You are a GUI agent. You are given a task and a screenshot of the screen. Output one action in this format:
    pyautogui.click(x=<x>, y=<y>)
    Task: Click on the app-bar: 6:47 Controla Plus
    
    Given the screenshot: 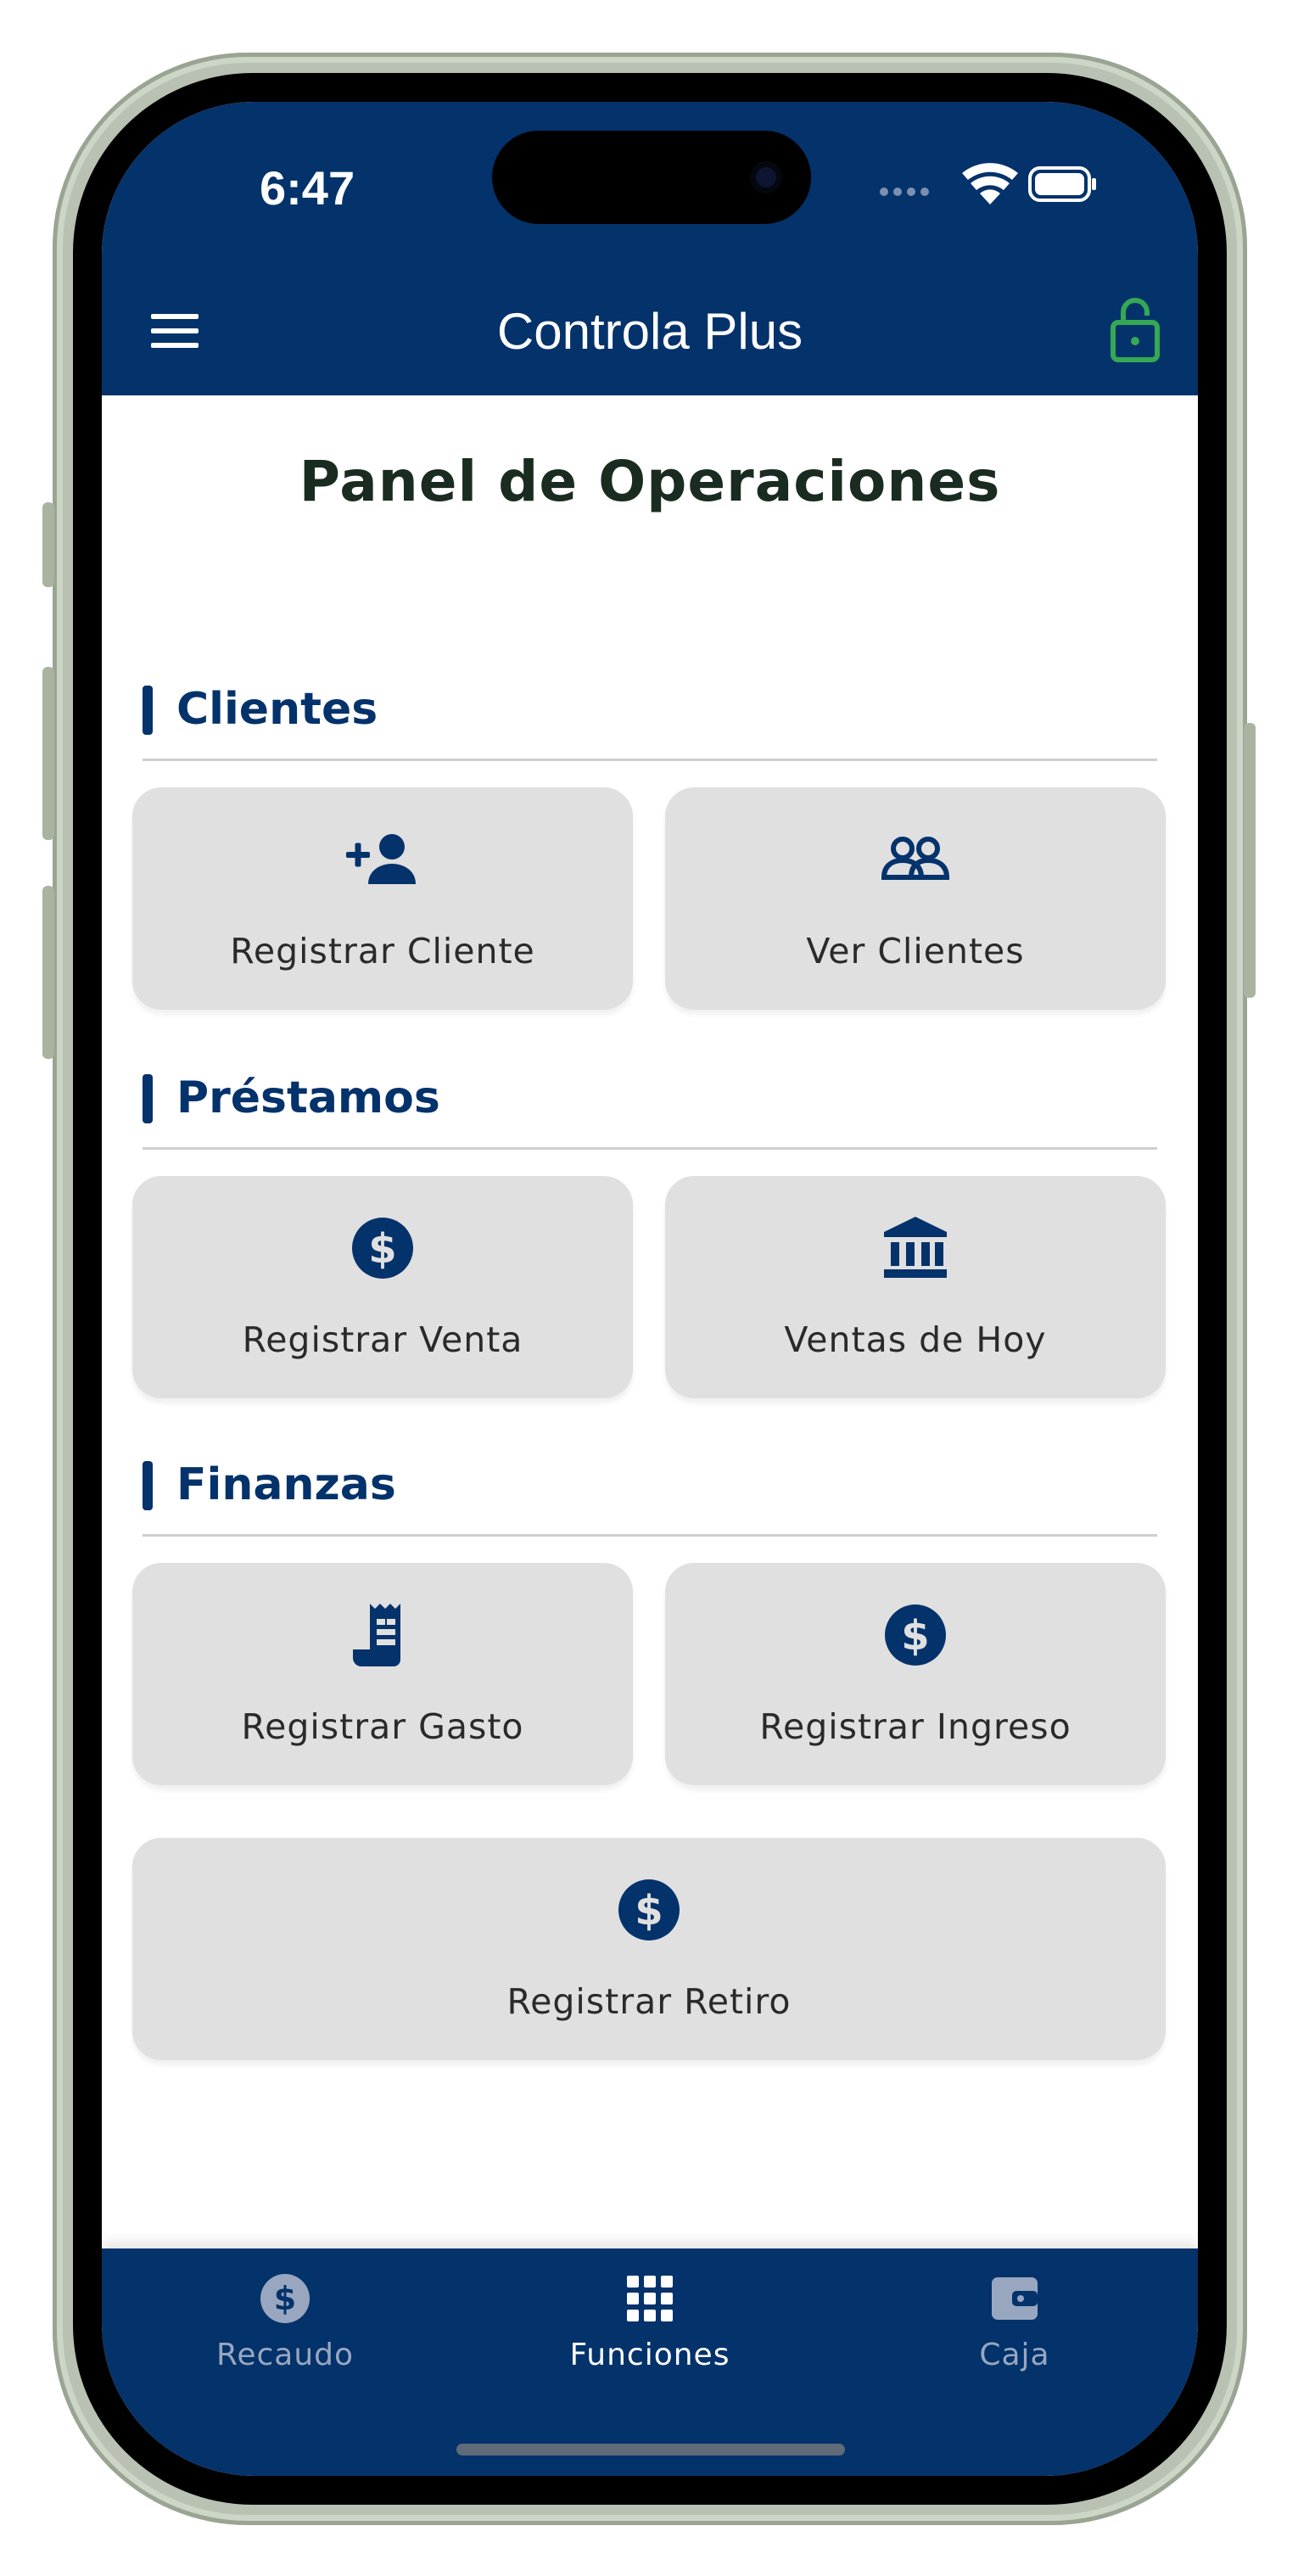 What is the action you would take?
    pyautogui.click(x=650, y=248)
    